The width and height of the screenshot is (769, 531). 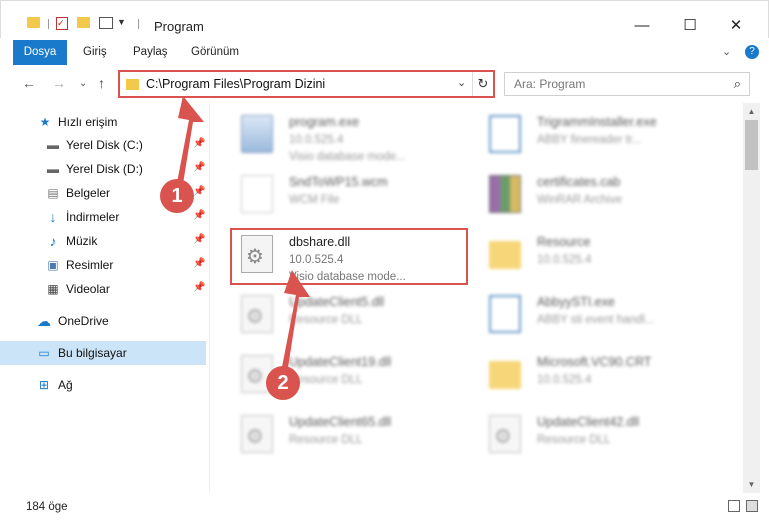 I want to click on vertical-scrollbar: ▲ ▼, so click(x=751, y=298).